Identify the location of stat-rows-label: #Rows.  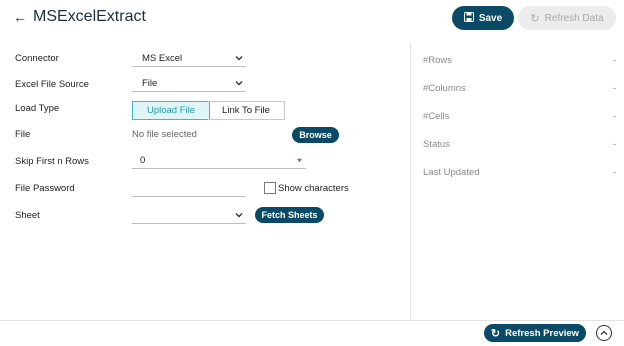
(438, 60).